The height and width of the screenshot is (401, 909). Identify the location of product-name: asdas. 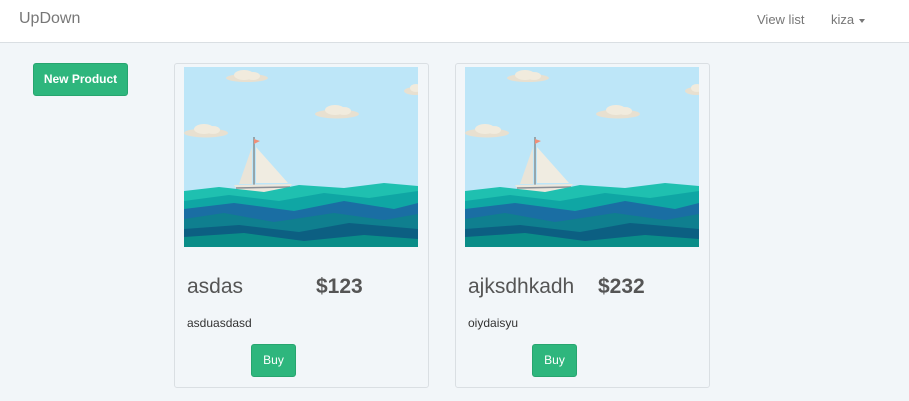
(215, 286).